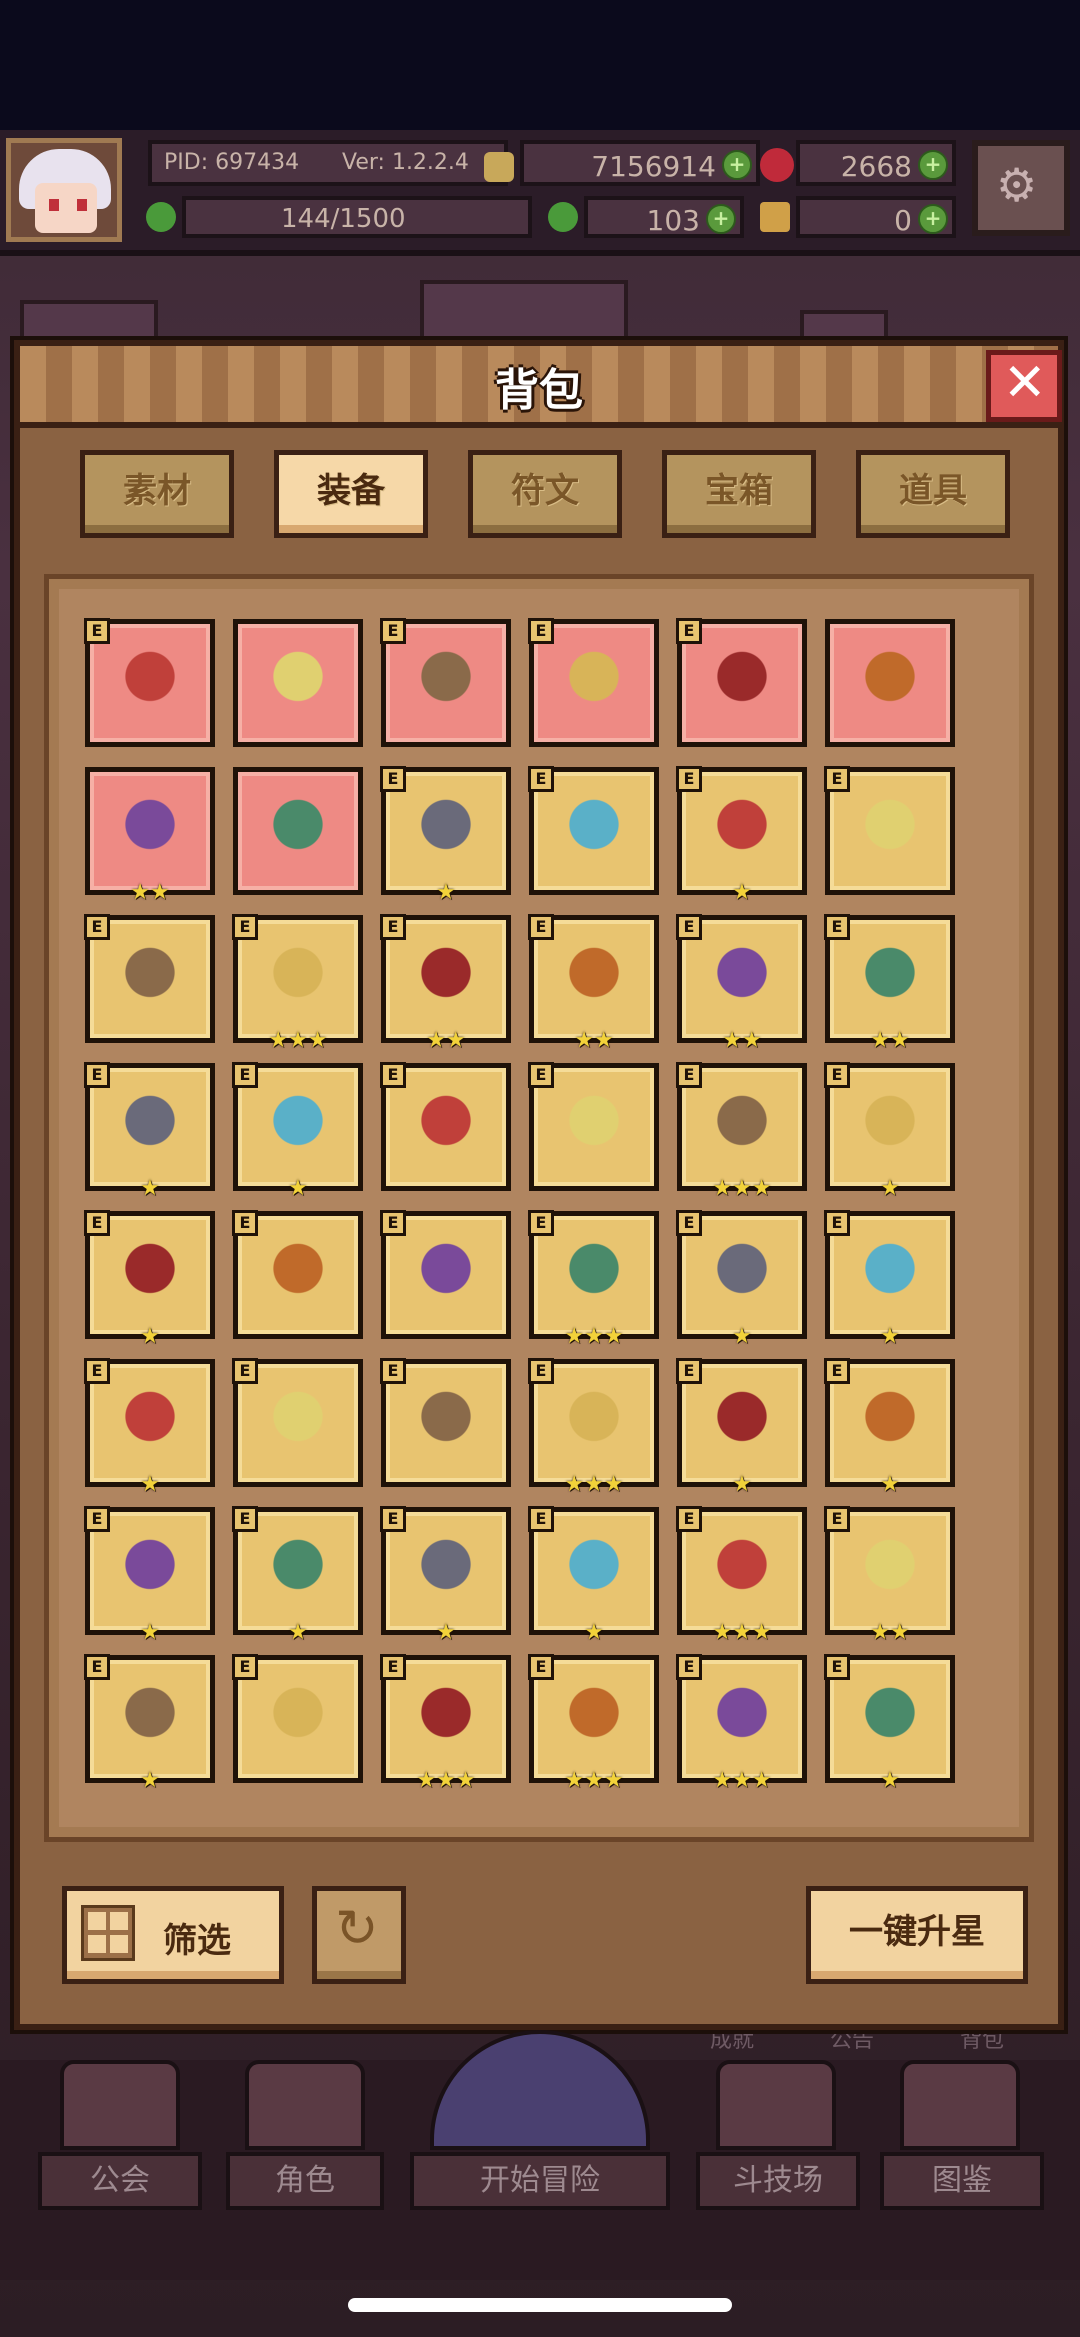 Image resolution: width=1080 pixels, height=2337 pixels. What do you see at coordinates (64, 190) in the screenshot?
I see `player-avatar` at bounding box center [64, 190].